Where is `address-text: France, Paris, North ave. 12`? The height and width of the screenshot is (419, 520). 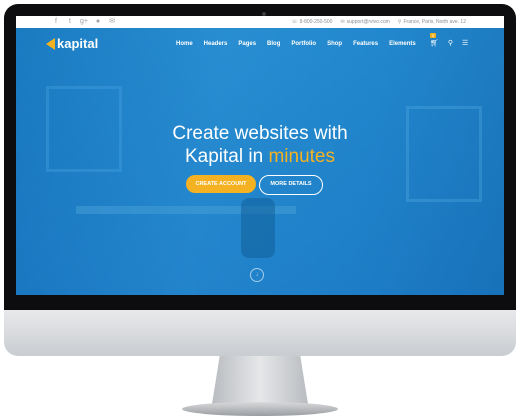
address-text: France, Paris, North ave. 12 is located at coordinates (434, 22).